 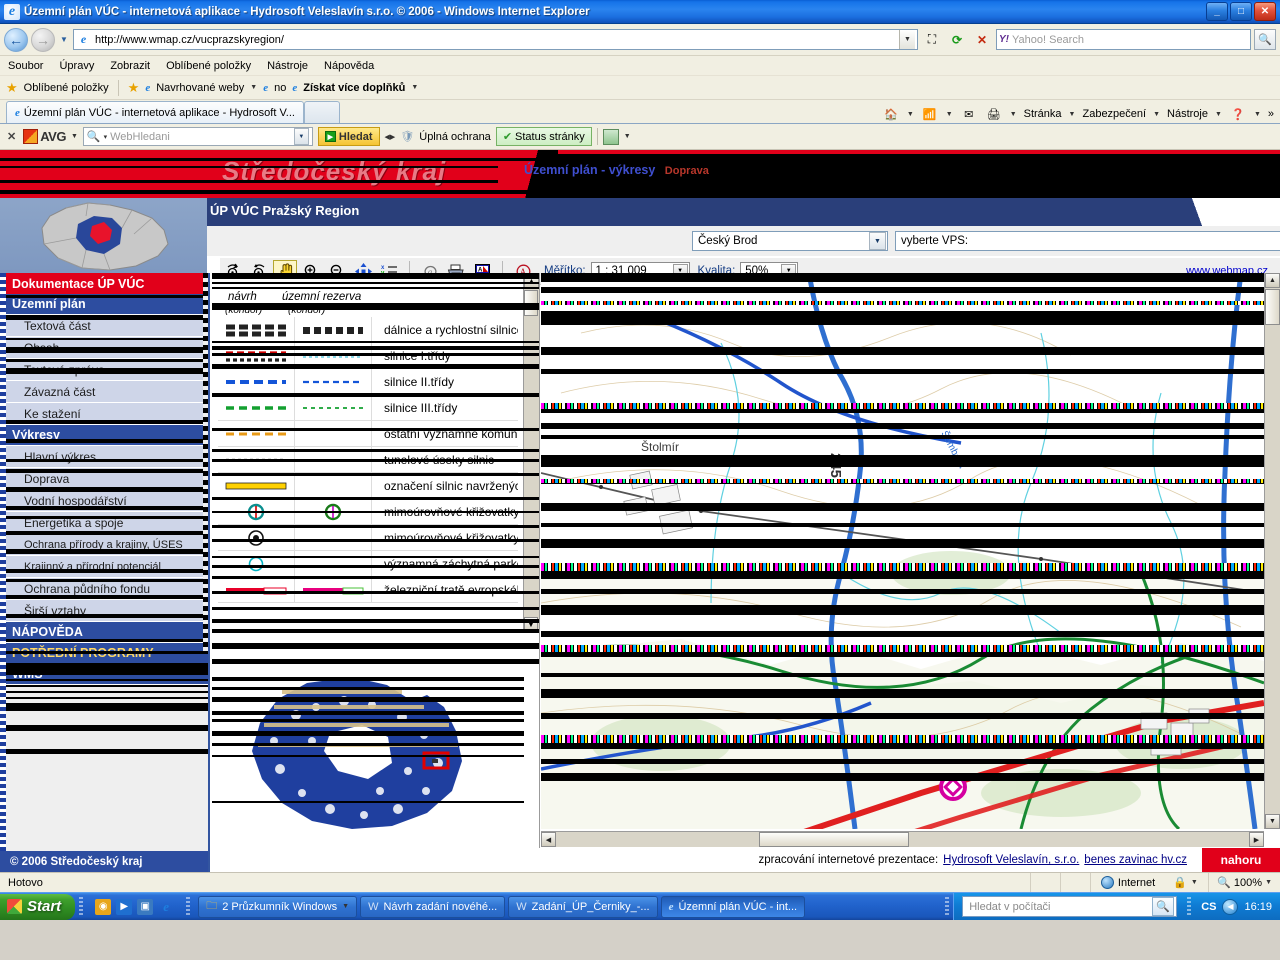 I want to click on sidebar-item-vodni-hospodarstvi: Vodní hospodářství, so click(x=104, y=501).